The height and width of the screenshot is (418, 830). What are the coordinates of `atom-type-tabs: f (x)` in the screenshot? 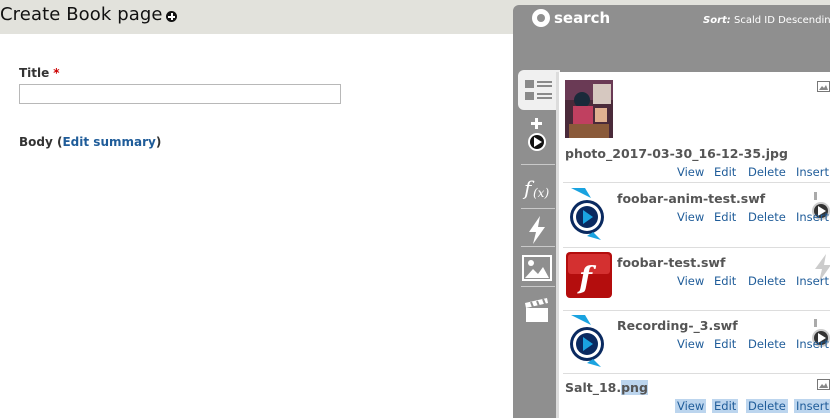 It's located at (536, 209).